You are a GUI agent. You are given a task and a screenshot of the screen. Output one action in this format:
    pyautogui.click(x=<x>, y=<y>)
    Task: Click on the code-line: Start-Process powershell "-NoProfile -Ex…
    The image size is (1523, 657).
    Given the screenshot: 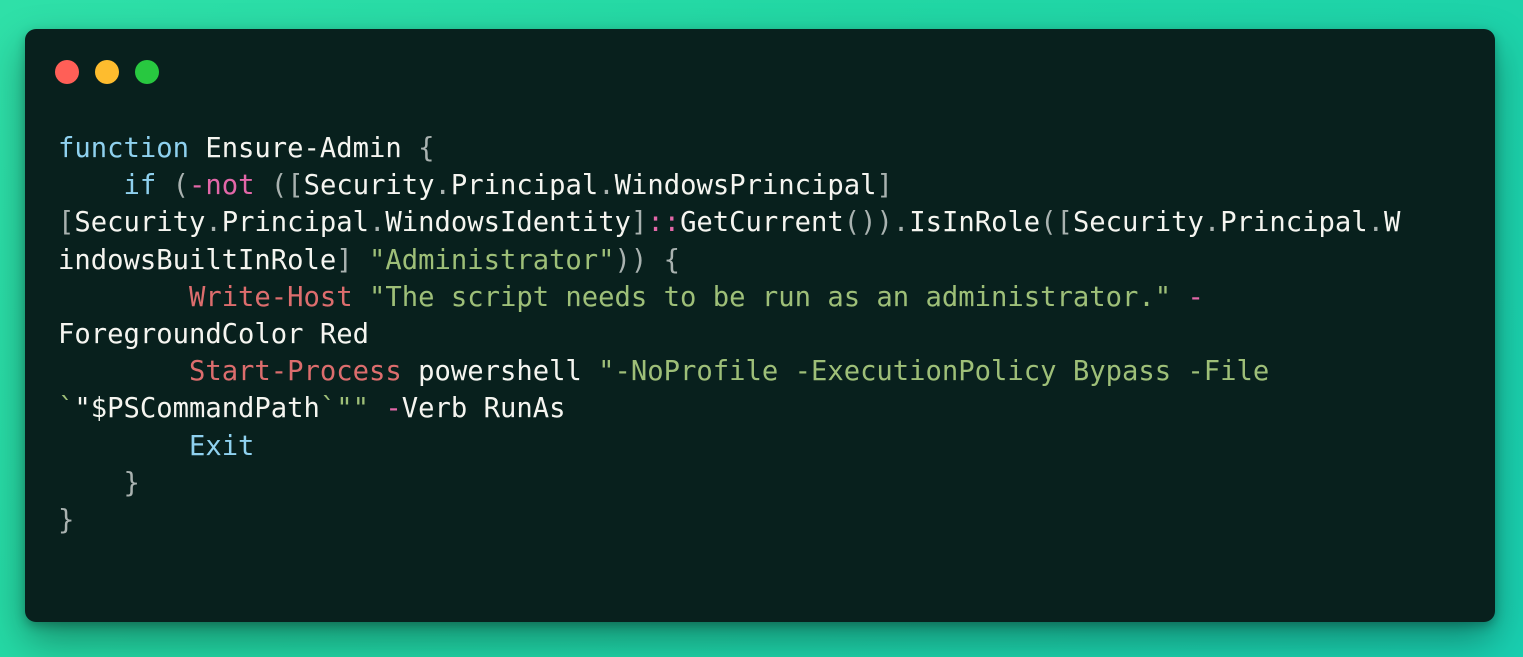 What is the action you would take?
    pyautogui.click(x=761, y=371)
    